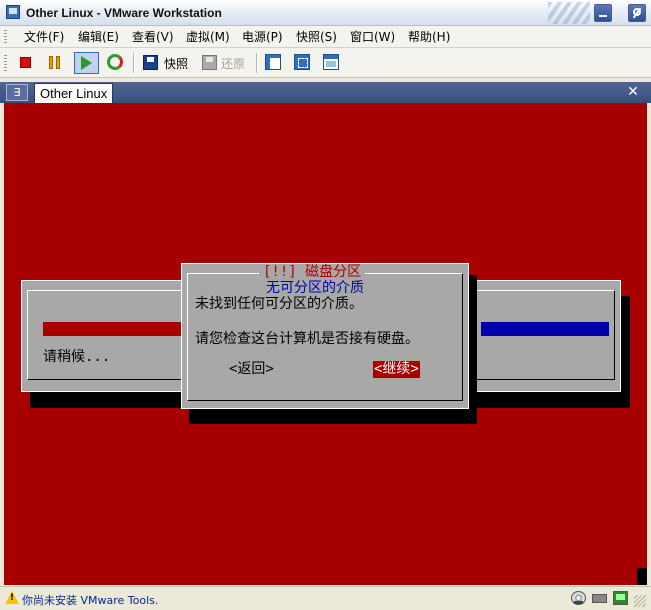  Describe the element at coordinates (150, 62) in the screenshot. I see `snapshot-icon` at that location.